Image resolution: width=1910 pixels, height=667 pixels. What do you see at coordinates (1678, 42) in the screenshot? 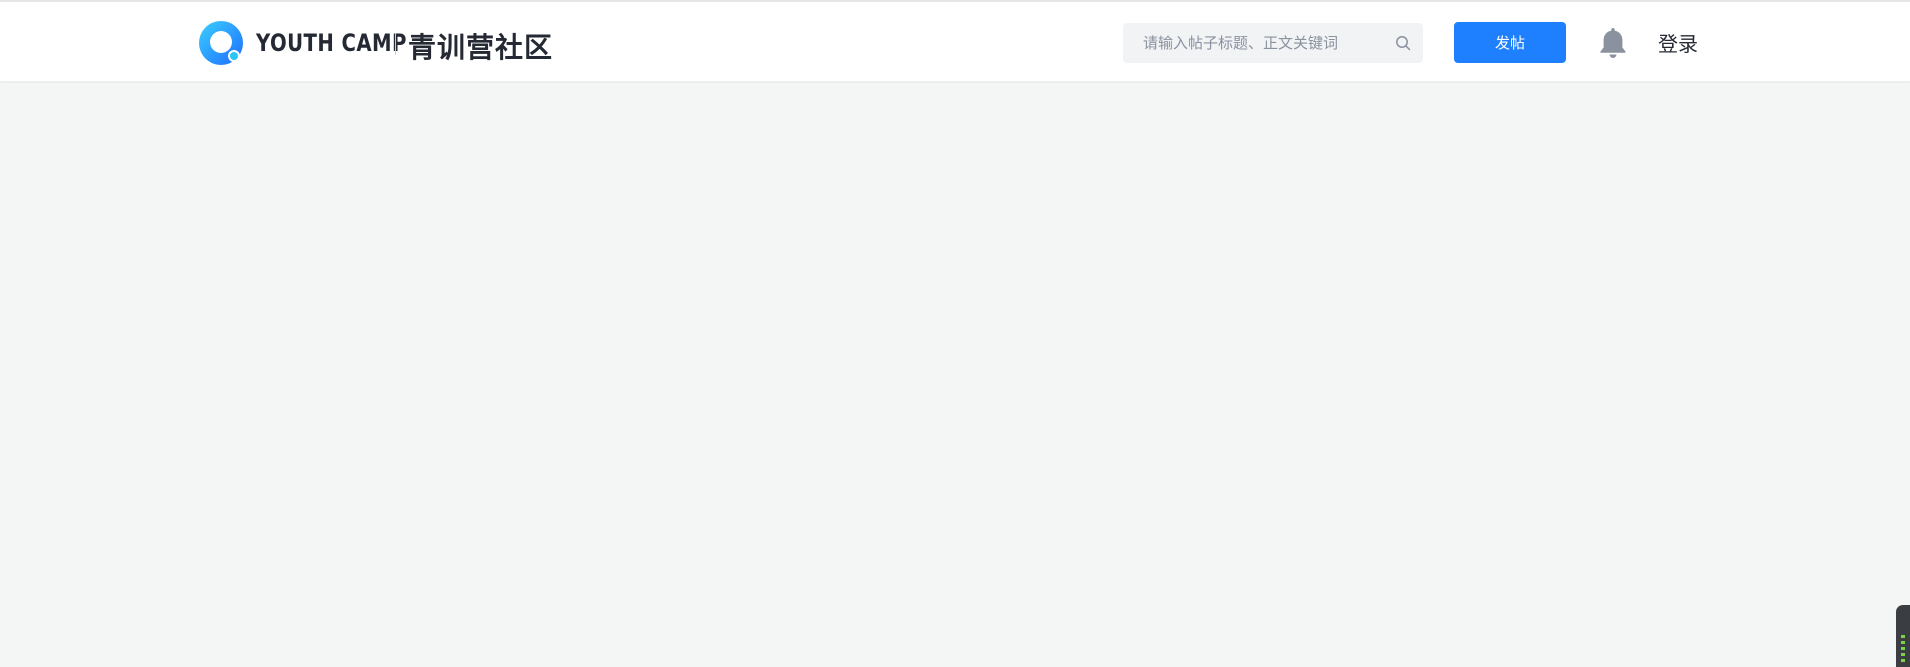
I see `login-link: 登录` at bounding box center [1678, 42].